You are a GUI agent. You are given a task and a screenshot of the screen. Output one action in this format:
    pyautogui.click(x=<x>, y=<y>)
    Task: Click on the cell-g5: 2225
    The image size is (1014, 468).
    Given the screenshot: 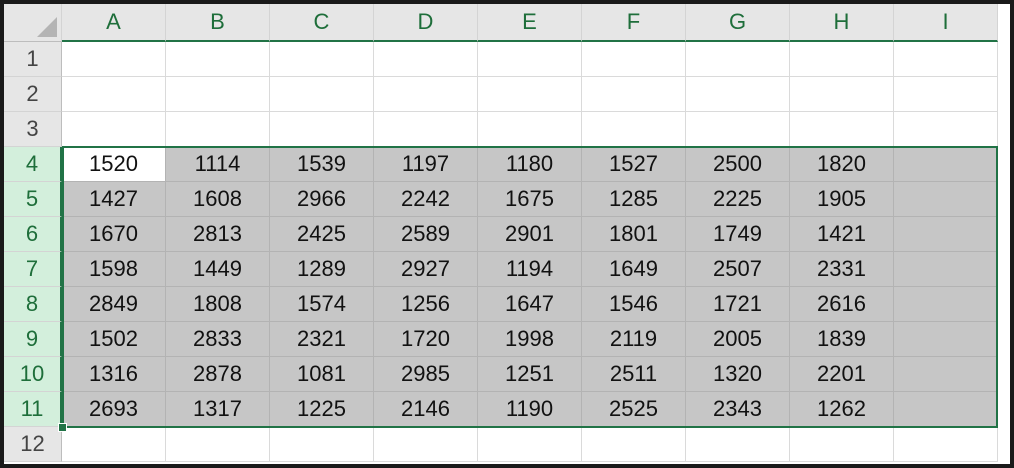 What is the action you would take?
    pyautogui.click(x=738, y=199)
    